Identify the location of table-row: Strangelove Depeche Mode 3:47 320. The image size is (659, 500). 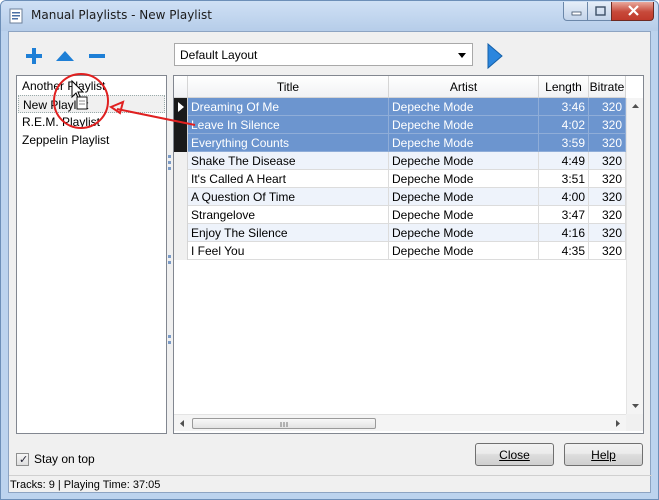
(408, 215).